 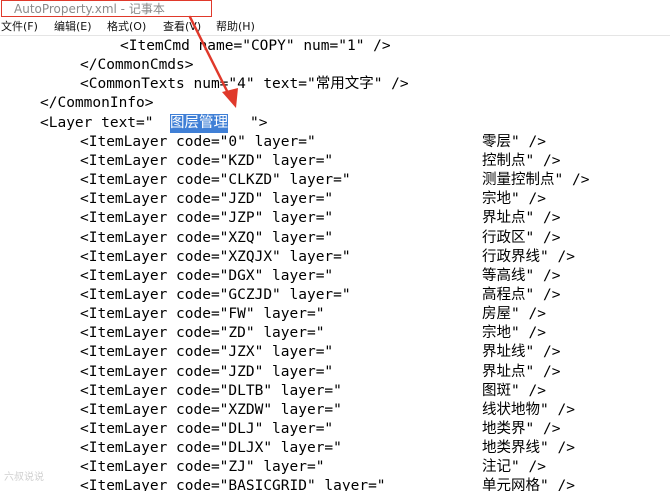 What do you see at coordinates (528, 484) in the screenshot?
I see `layer-name: 单元网格" />` at bounding box center [528, 484].